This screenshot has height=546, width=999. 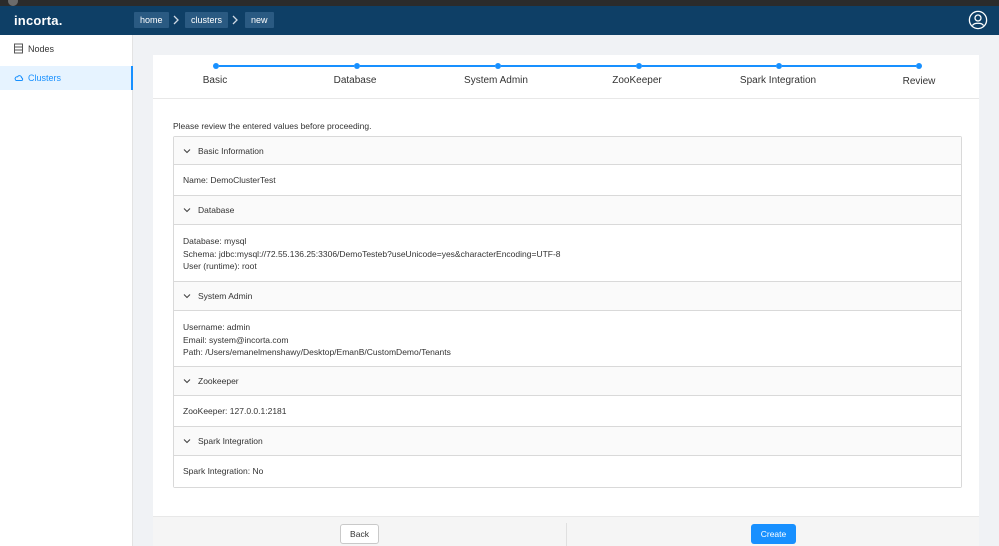 What do you see at coordinates (66, 78) in the screenshot?
I see `sidebar-item-clusters: Clusters` at bounding box center [66, 78].